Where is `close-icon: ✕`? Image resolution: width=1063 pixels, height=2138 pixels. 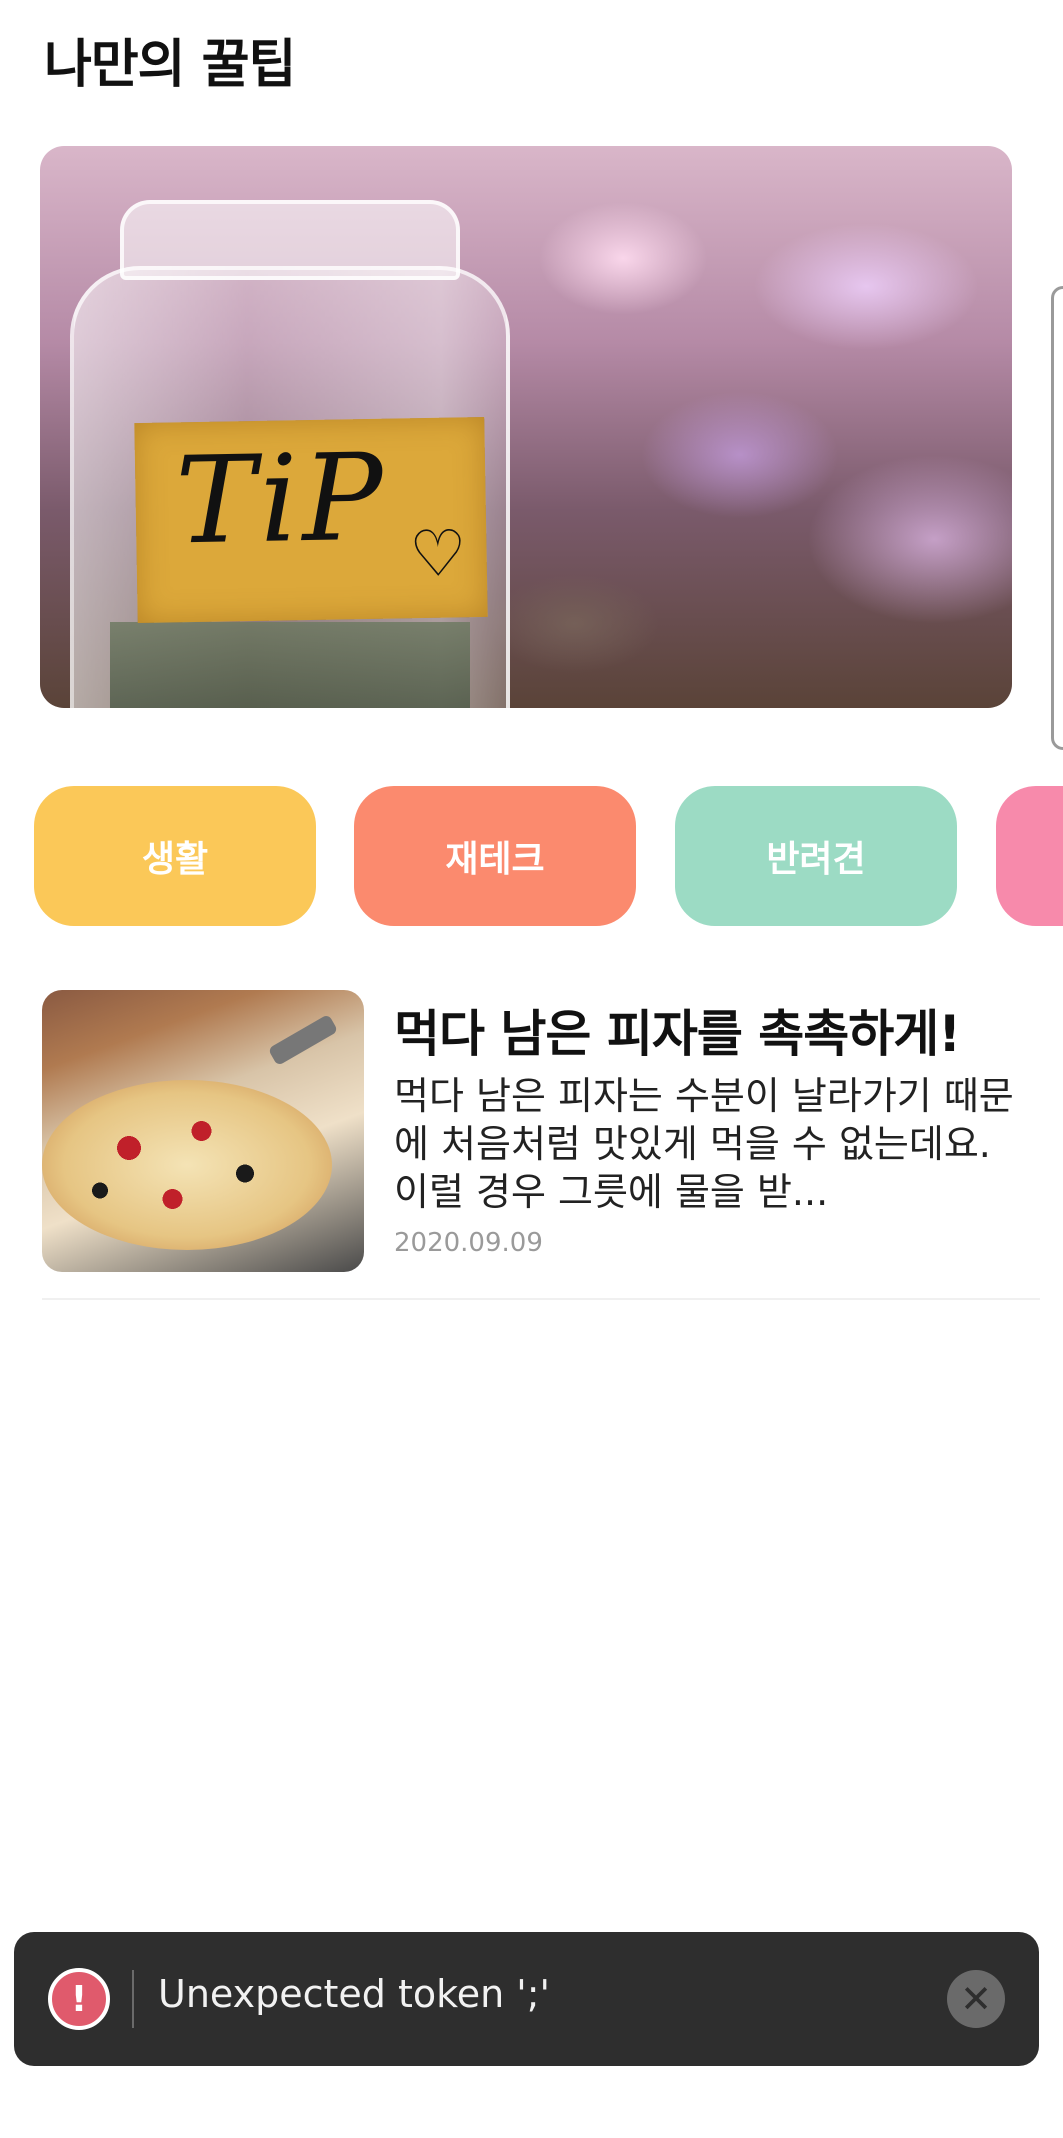 close-icon: ✕ is located at coordinates (976, 1999).